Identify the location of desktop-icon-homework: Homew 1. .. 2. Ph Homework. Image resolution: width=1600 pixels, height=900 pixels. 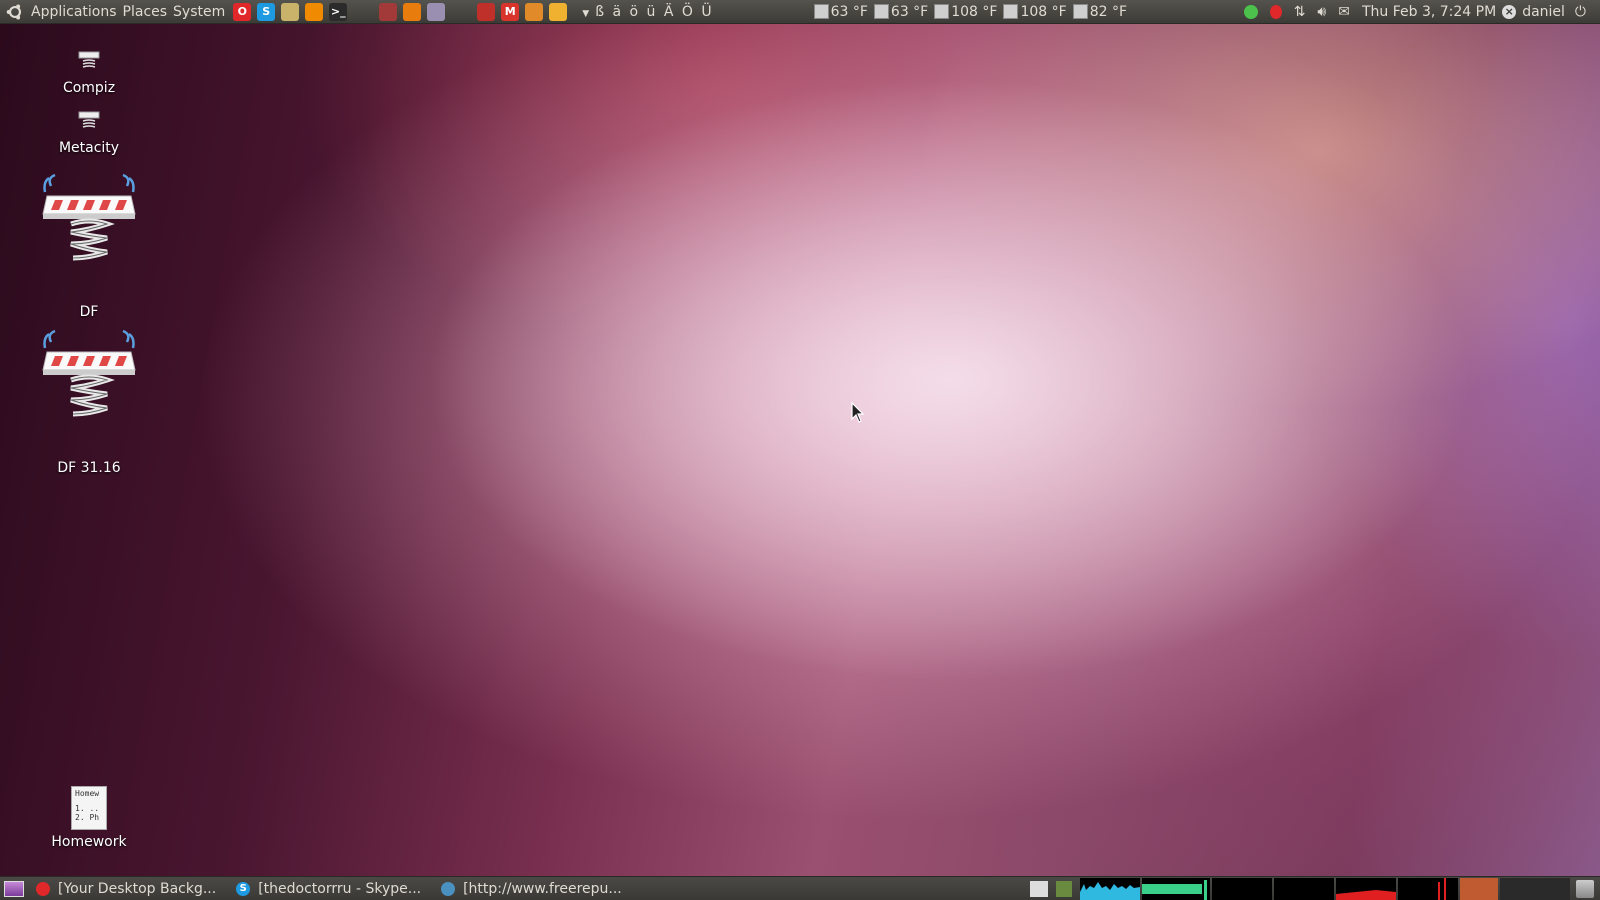
(89, 818).